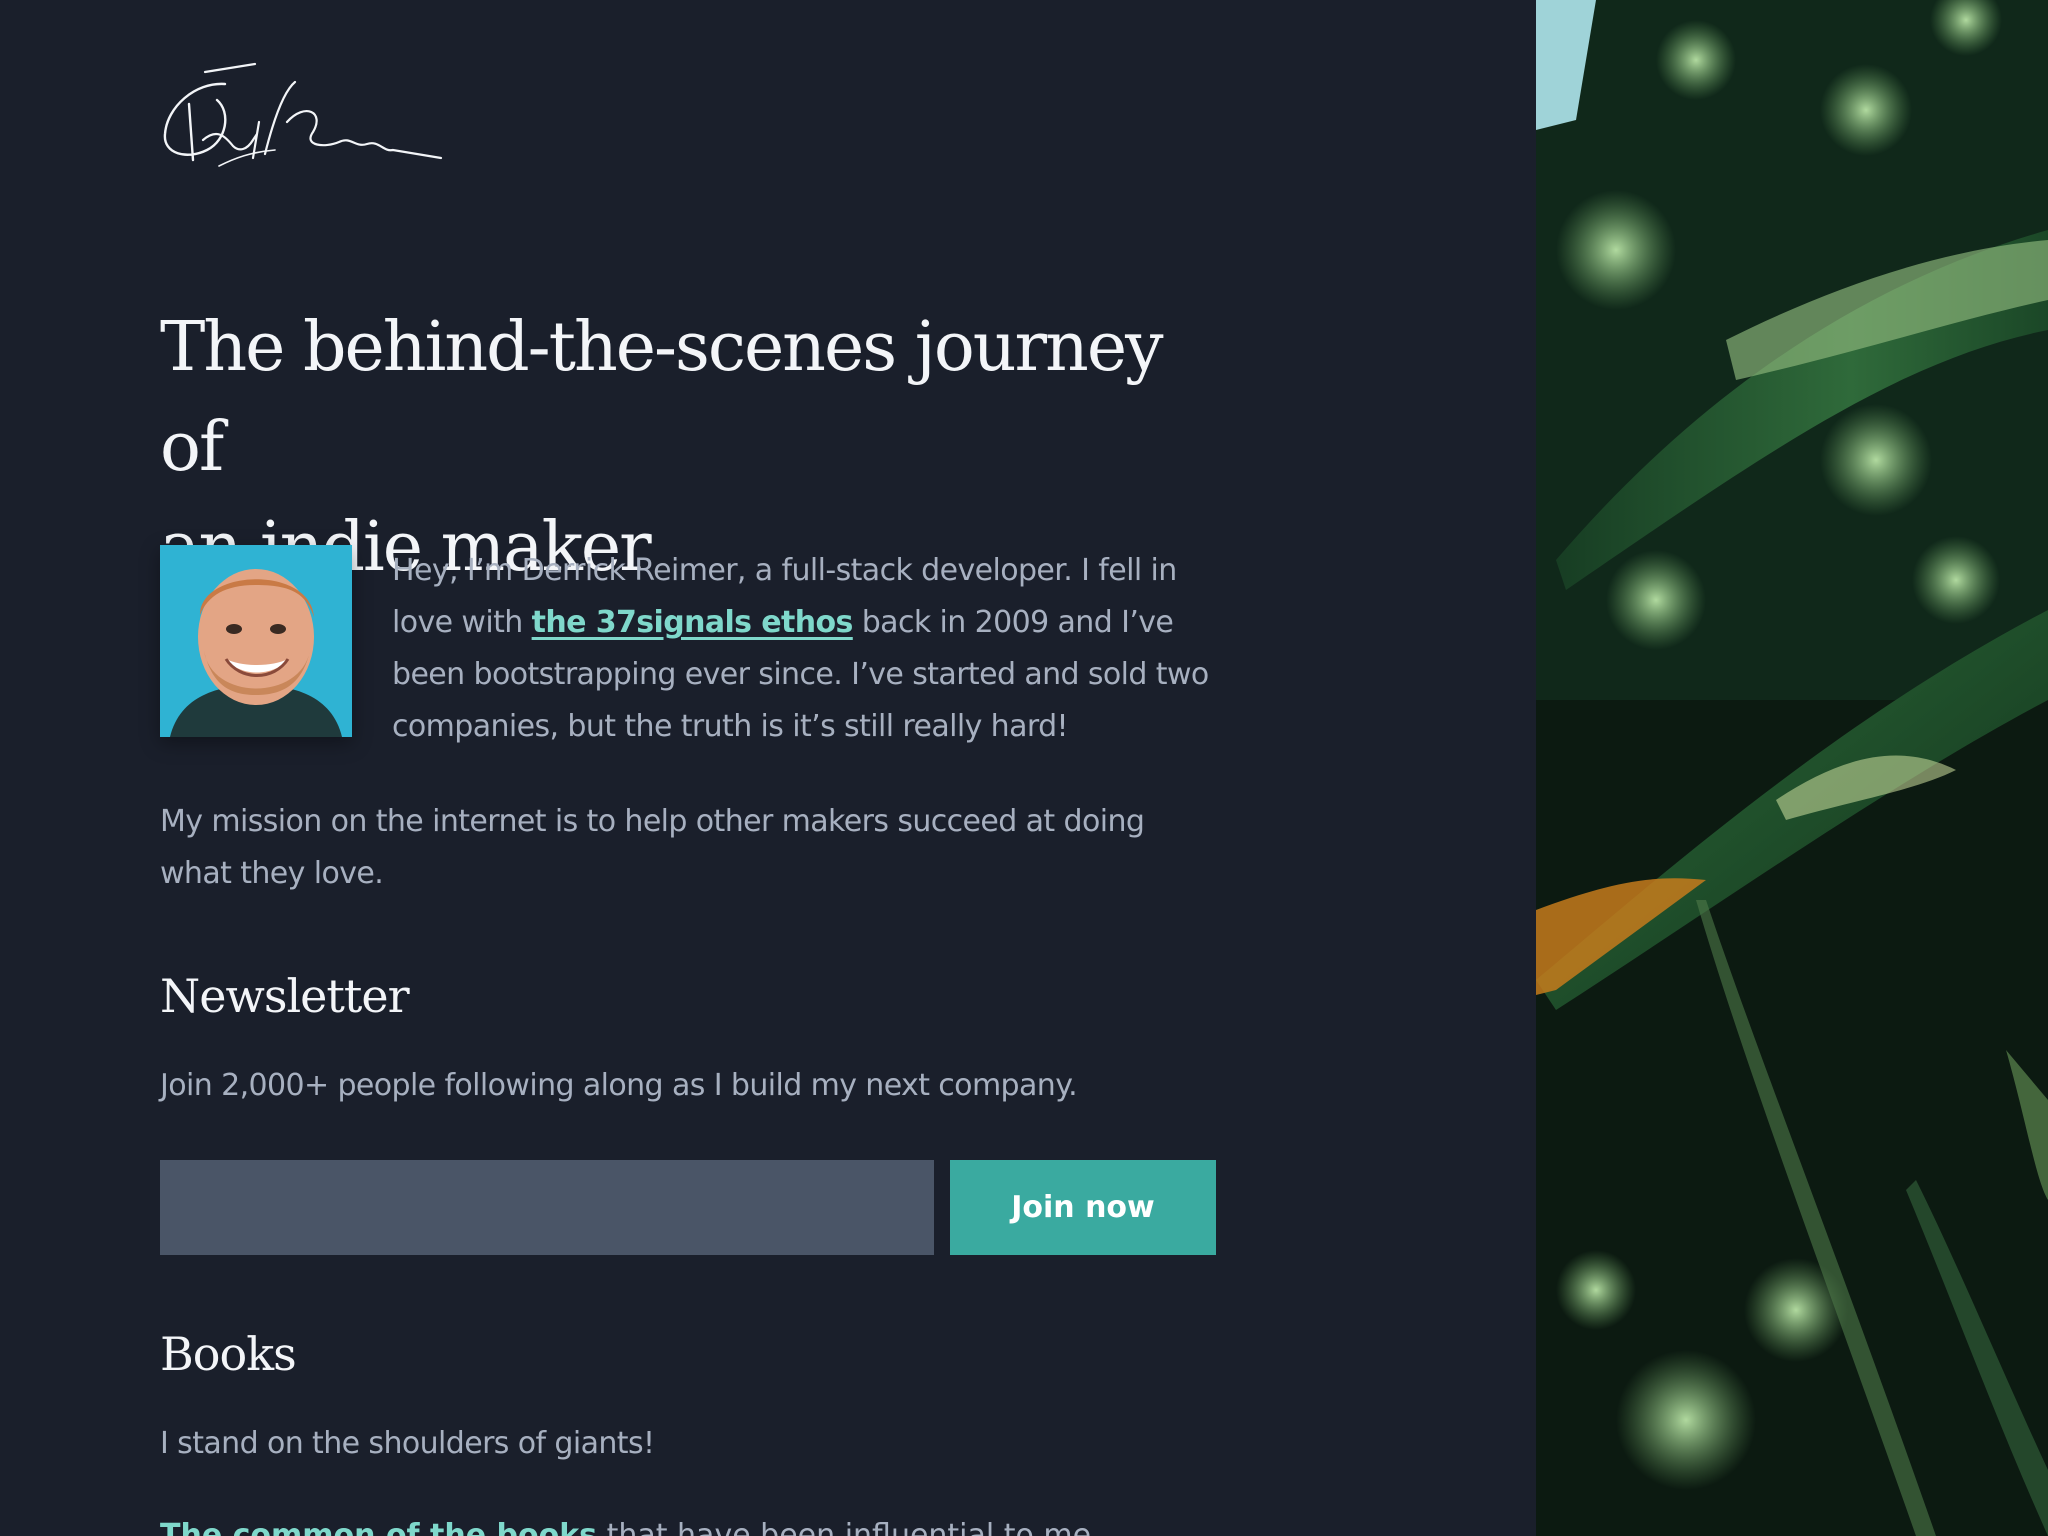 The height and width of the screenshot is (1536, 2048). Describe the element at coordinates (1083, 1207) in the screenshot. I see `join-now-button: Join now` at that location.